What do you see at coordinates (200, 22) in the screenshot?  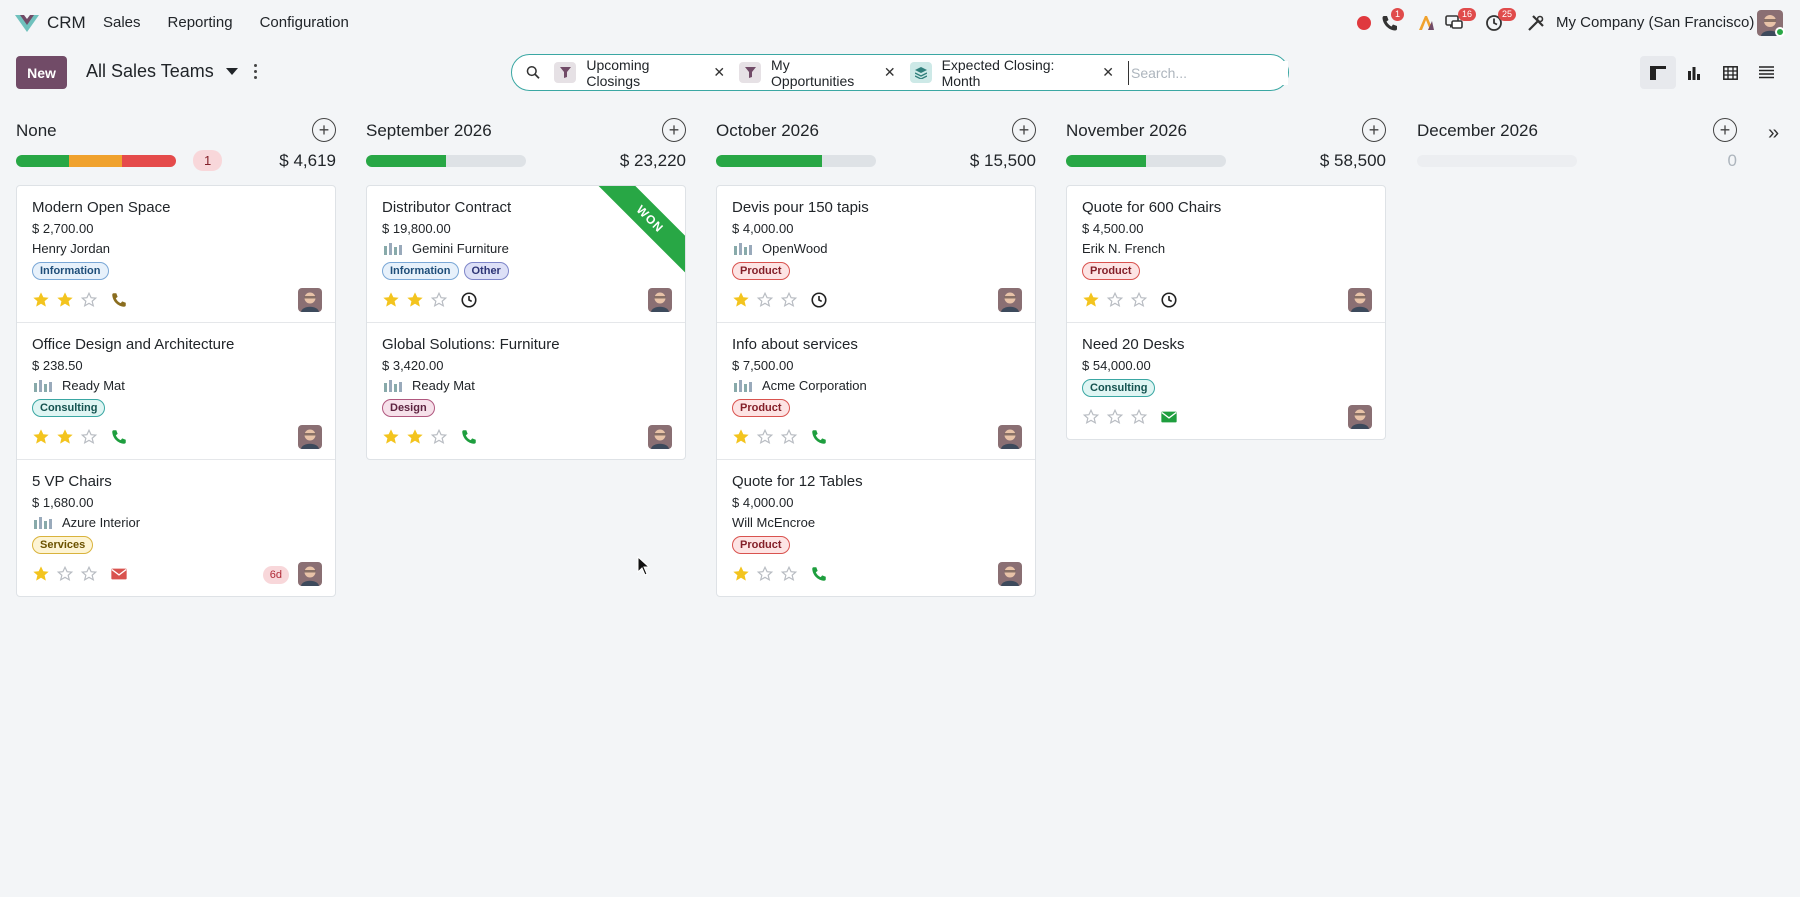 I see `menu-reporting: Reporting` at bounding box center [200, 22].